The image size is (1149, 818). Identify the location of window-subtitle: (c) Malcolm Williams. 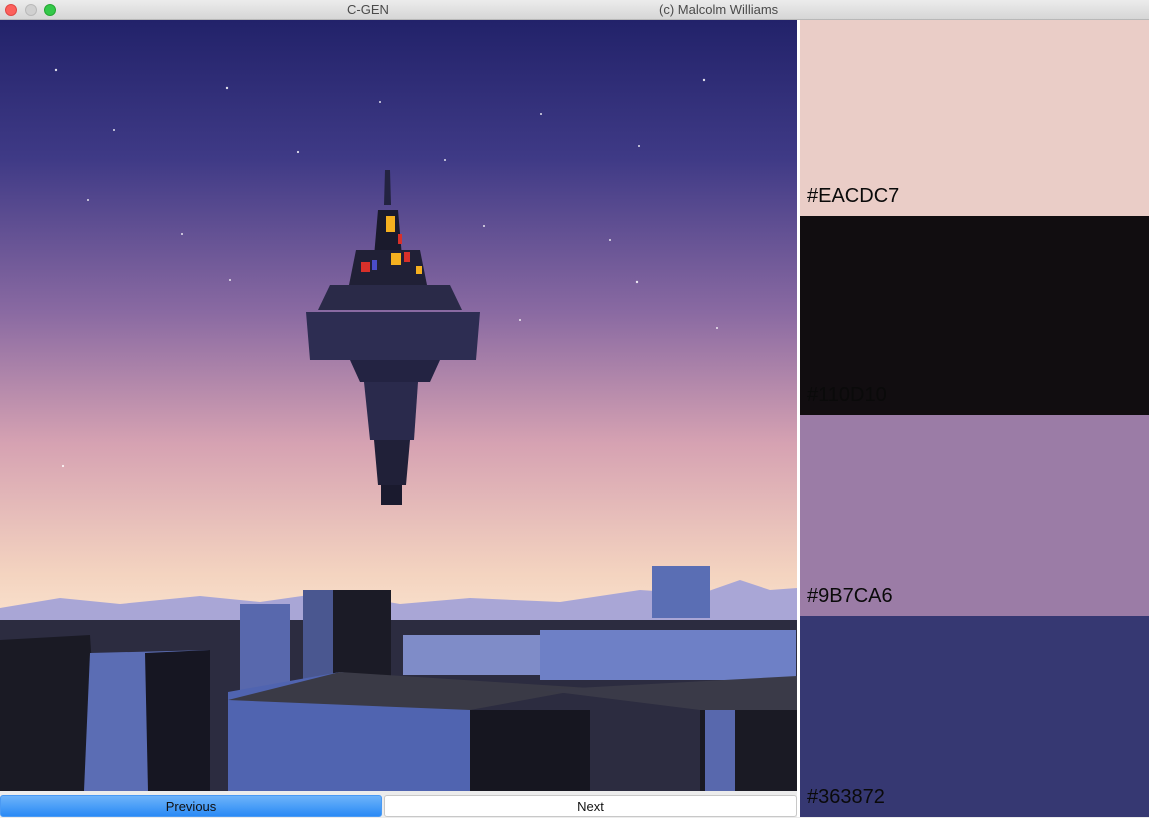
(719, 9).